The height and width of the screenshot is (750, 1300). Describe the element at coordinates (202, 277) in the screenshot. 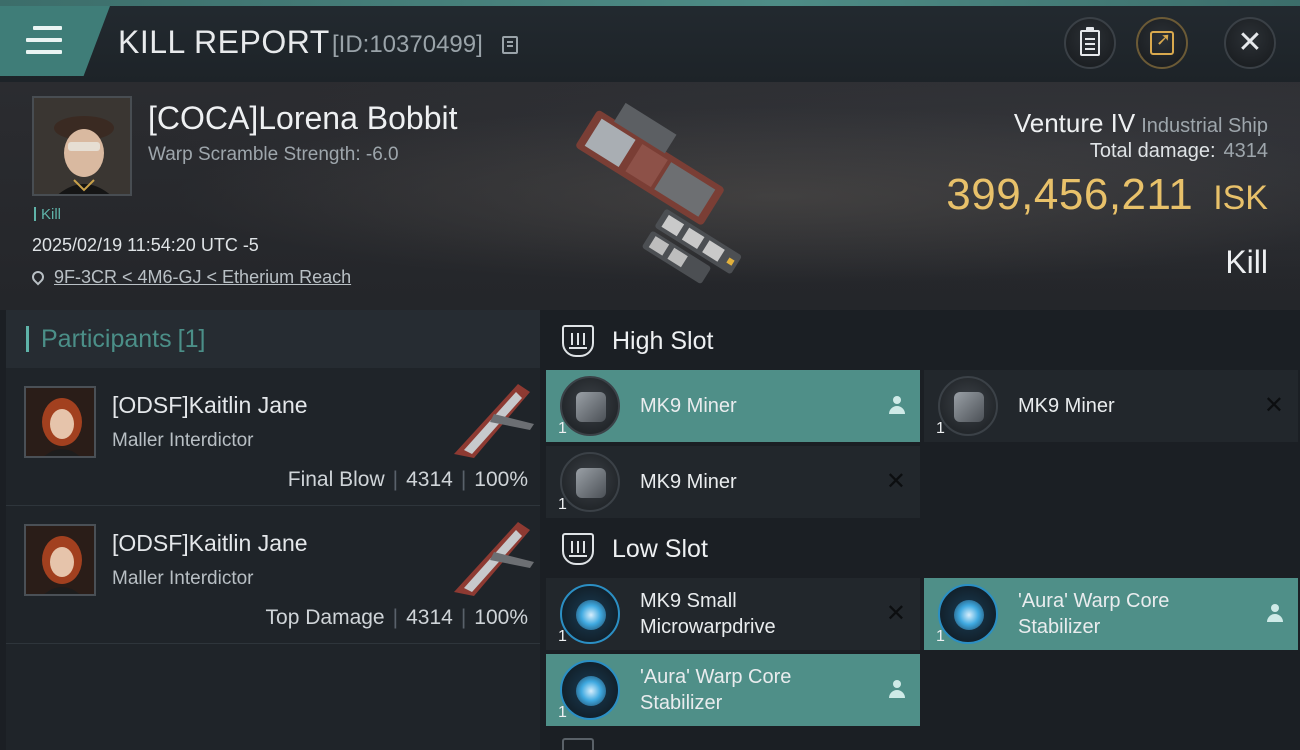

I see `location-link: 9F-3CR < 4M6-GJ < Etherium Reach` at that location.